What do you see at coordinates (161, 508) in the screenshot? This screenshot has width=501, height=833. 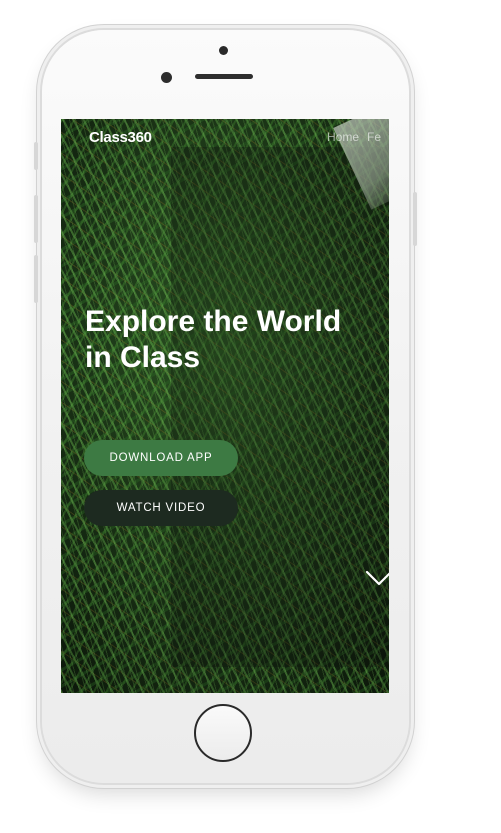 I see `watch-video-button: WATCH VIDEO` at bounding box center [161, 508].